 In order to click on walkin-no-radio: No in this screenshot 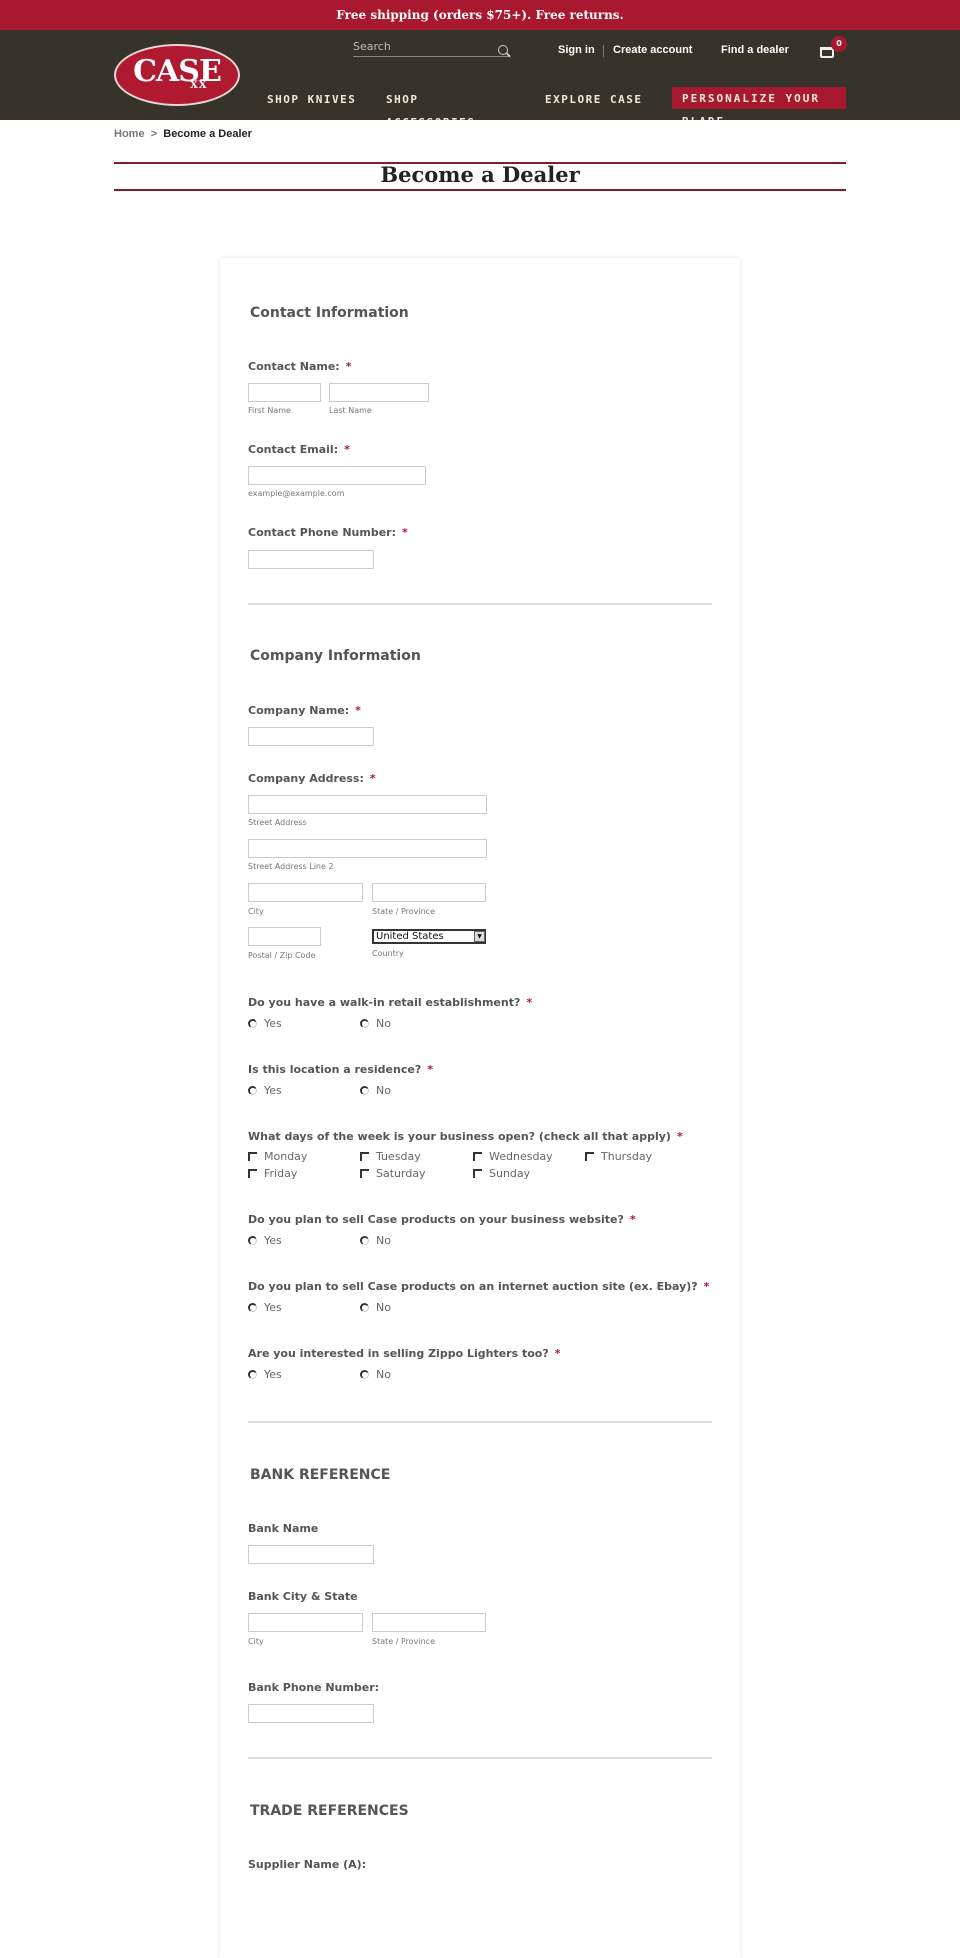, I will do `click(375, 1023)`.